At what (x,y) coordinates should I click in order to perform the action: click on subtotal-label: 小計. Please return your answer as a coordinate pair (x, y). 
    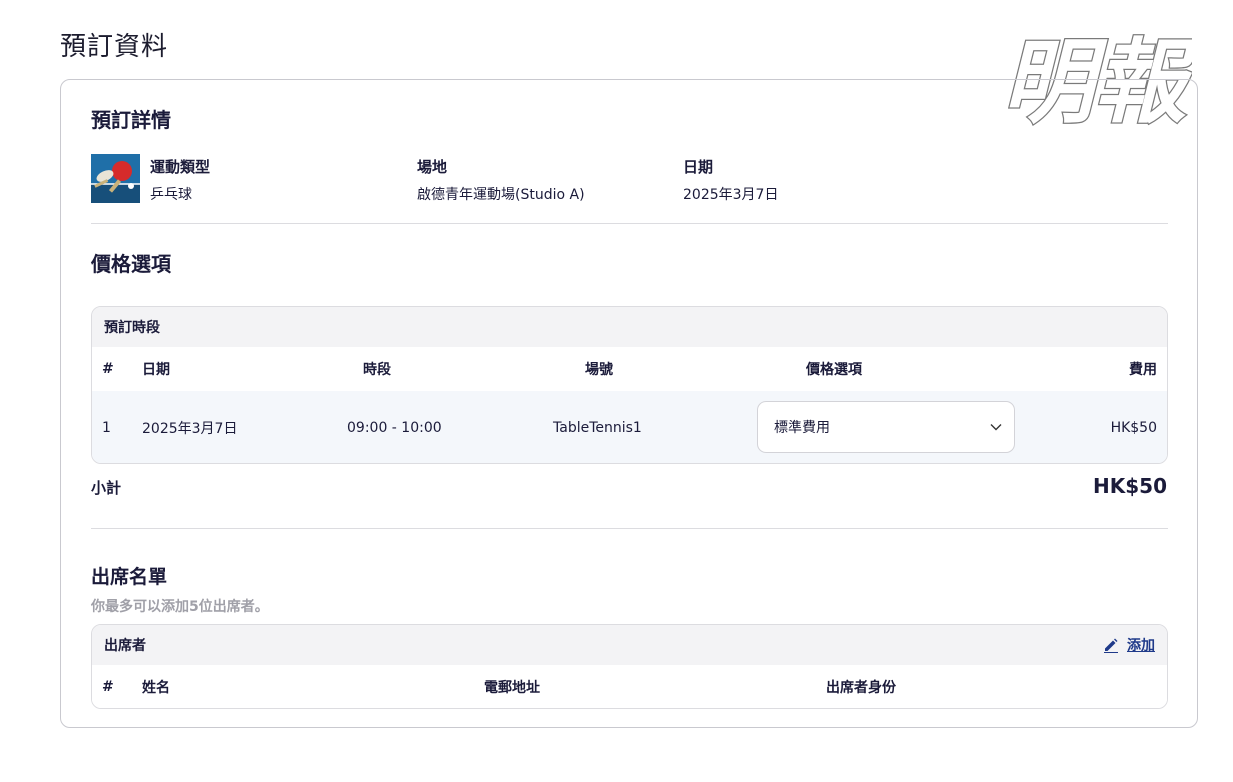
    Looking at the image, I should click on (106, 488).